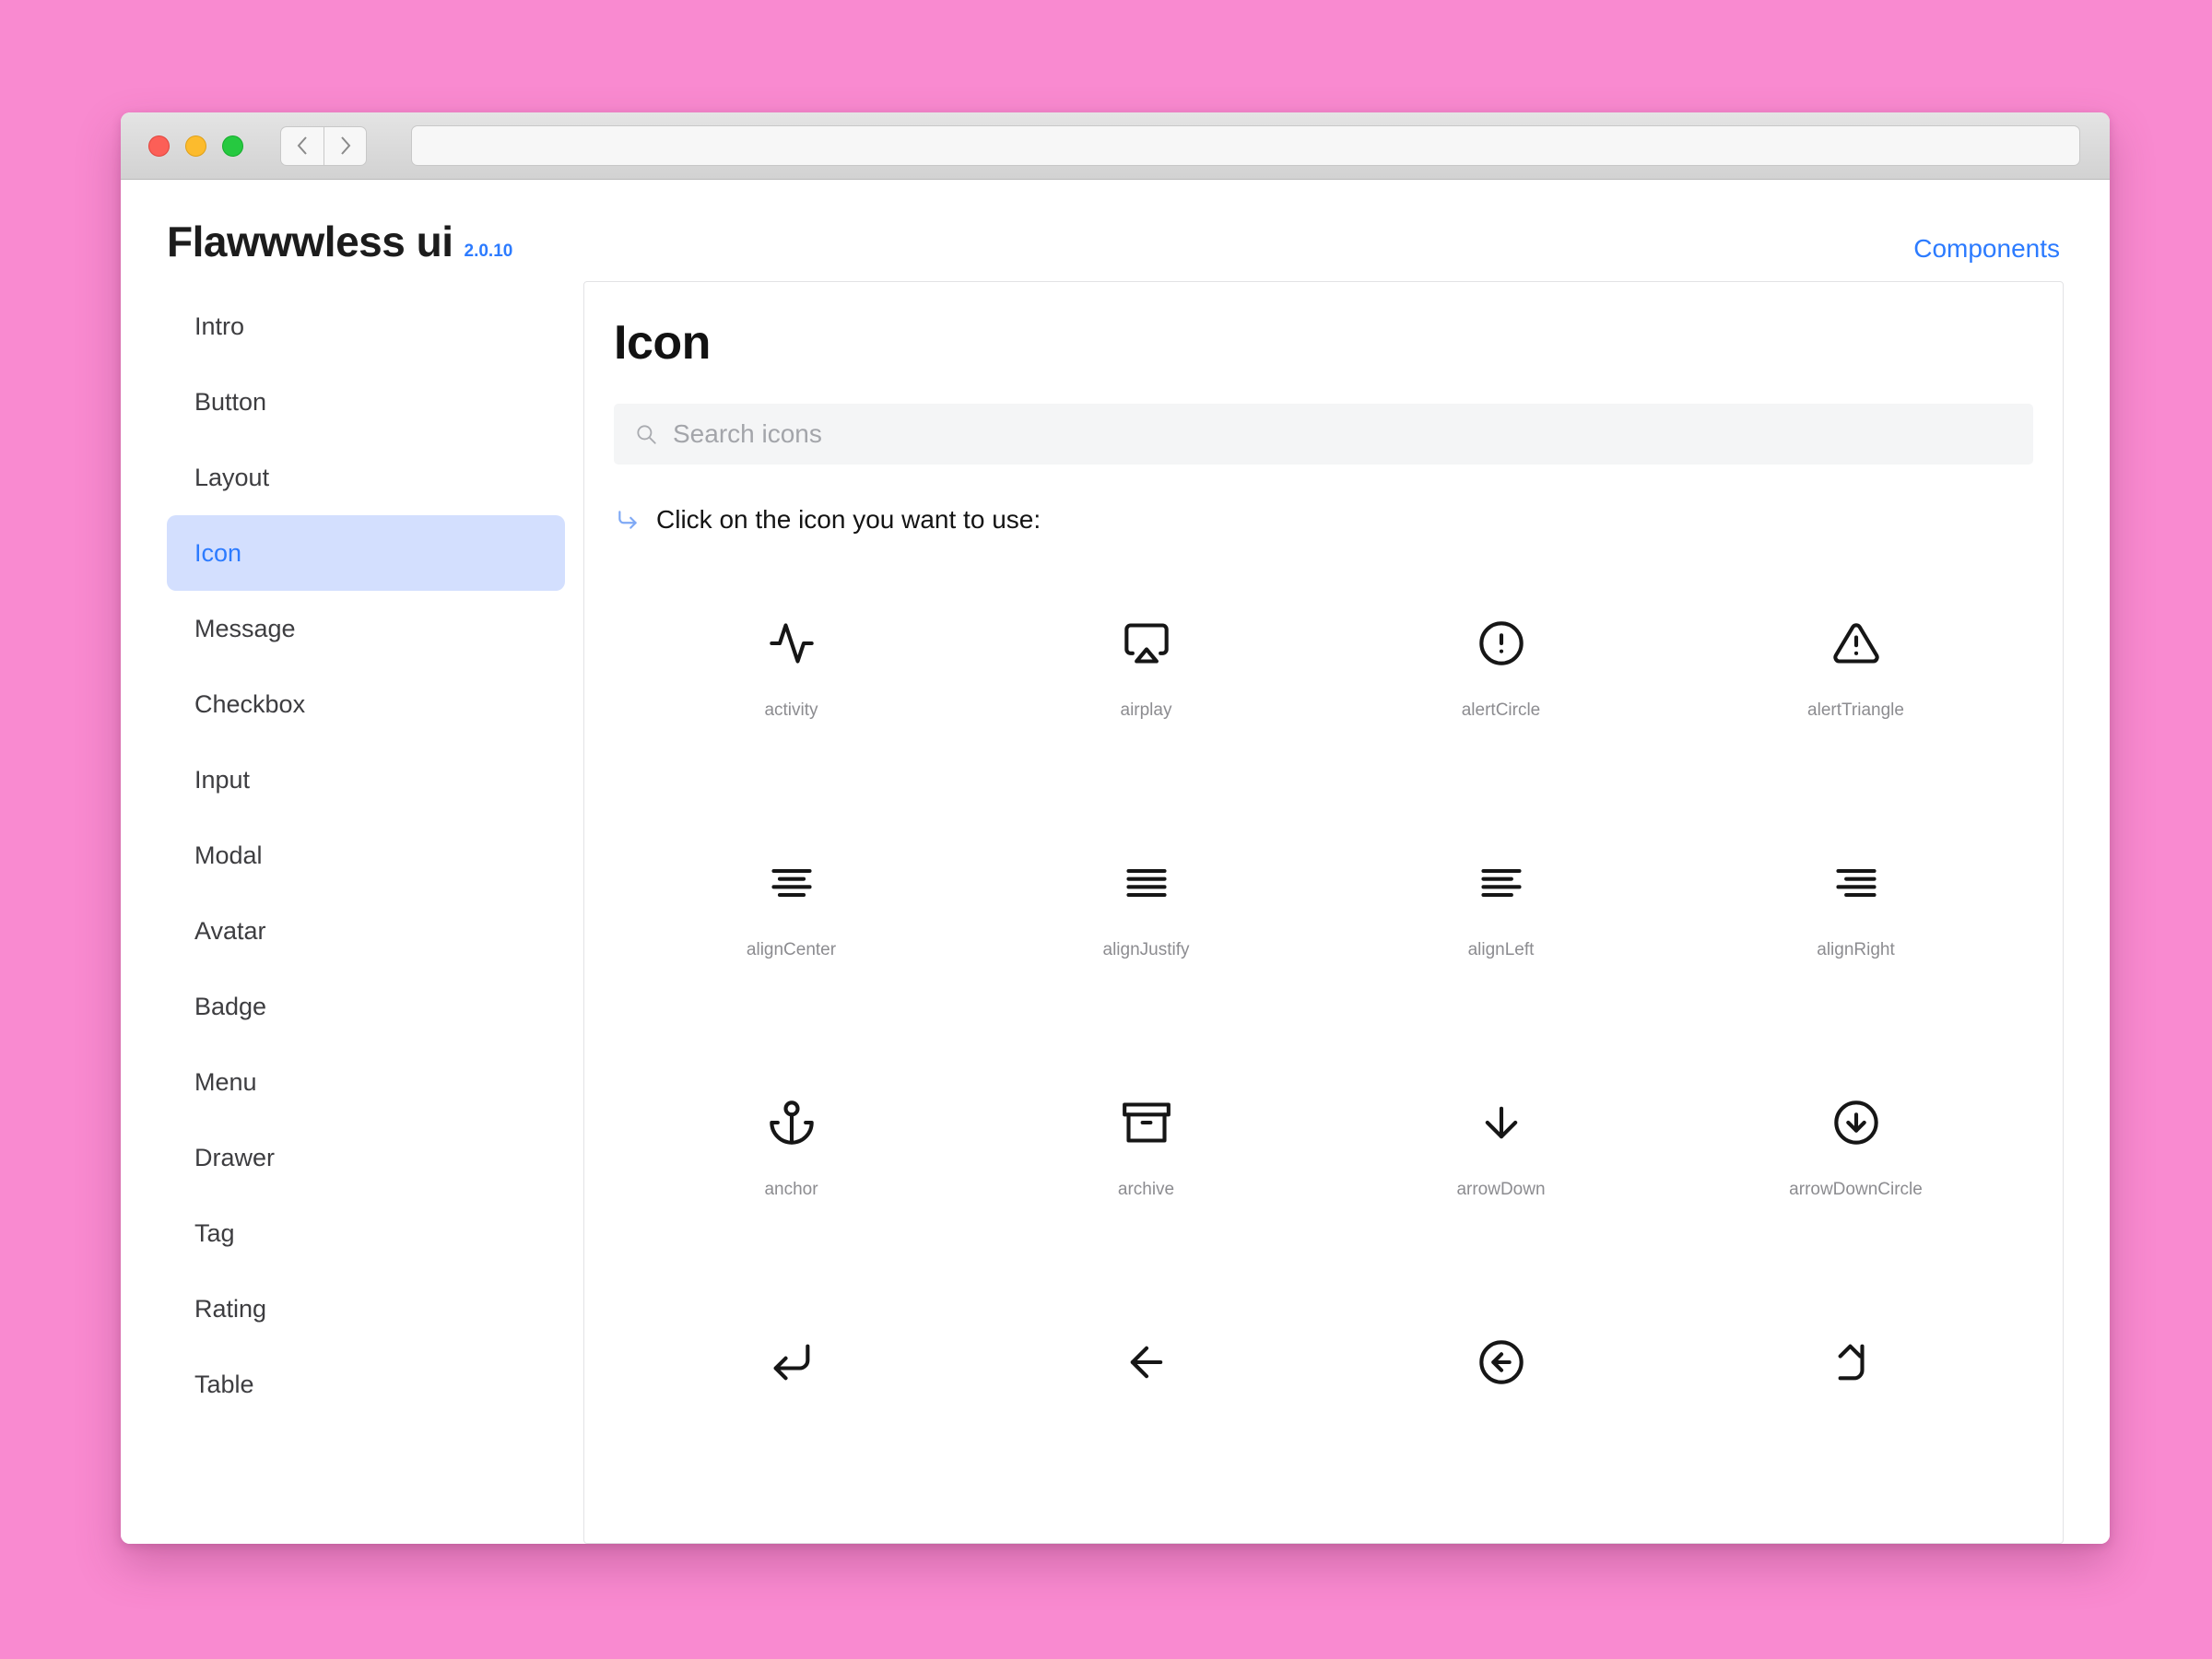 The height and width of the screenshot is (1659, 2212). What do you see at coordinates (366, 1006) in the screenshot?
I see `sidebar-item-badge: Badge` at bounding box center [366, 1006].